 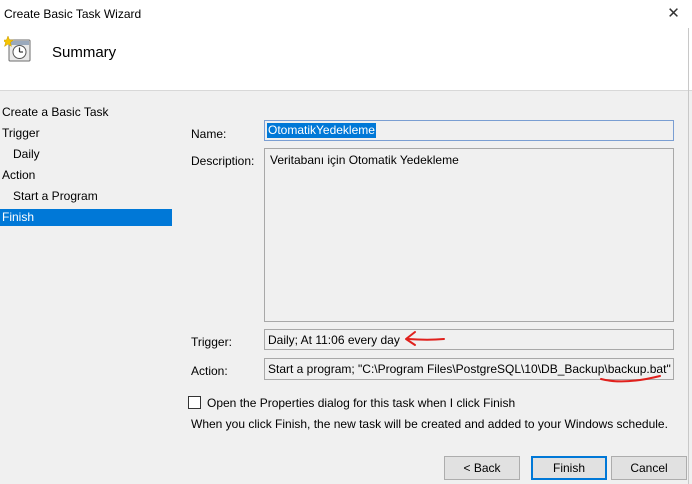 What do you see at coordinates (688, 256) in the screenshot?
I see `window-border` at bounding box center [688, 256].